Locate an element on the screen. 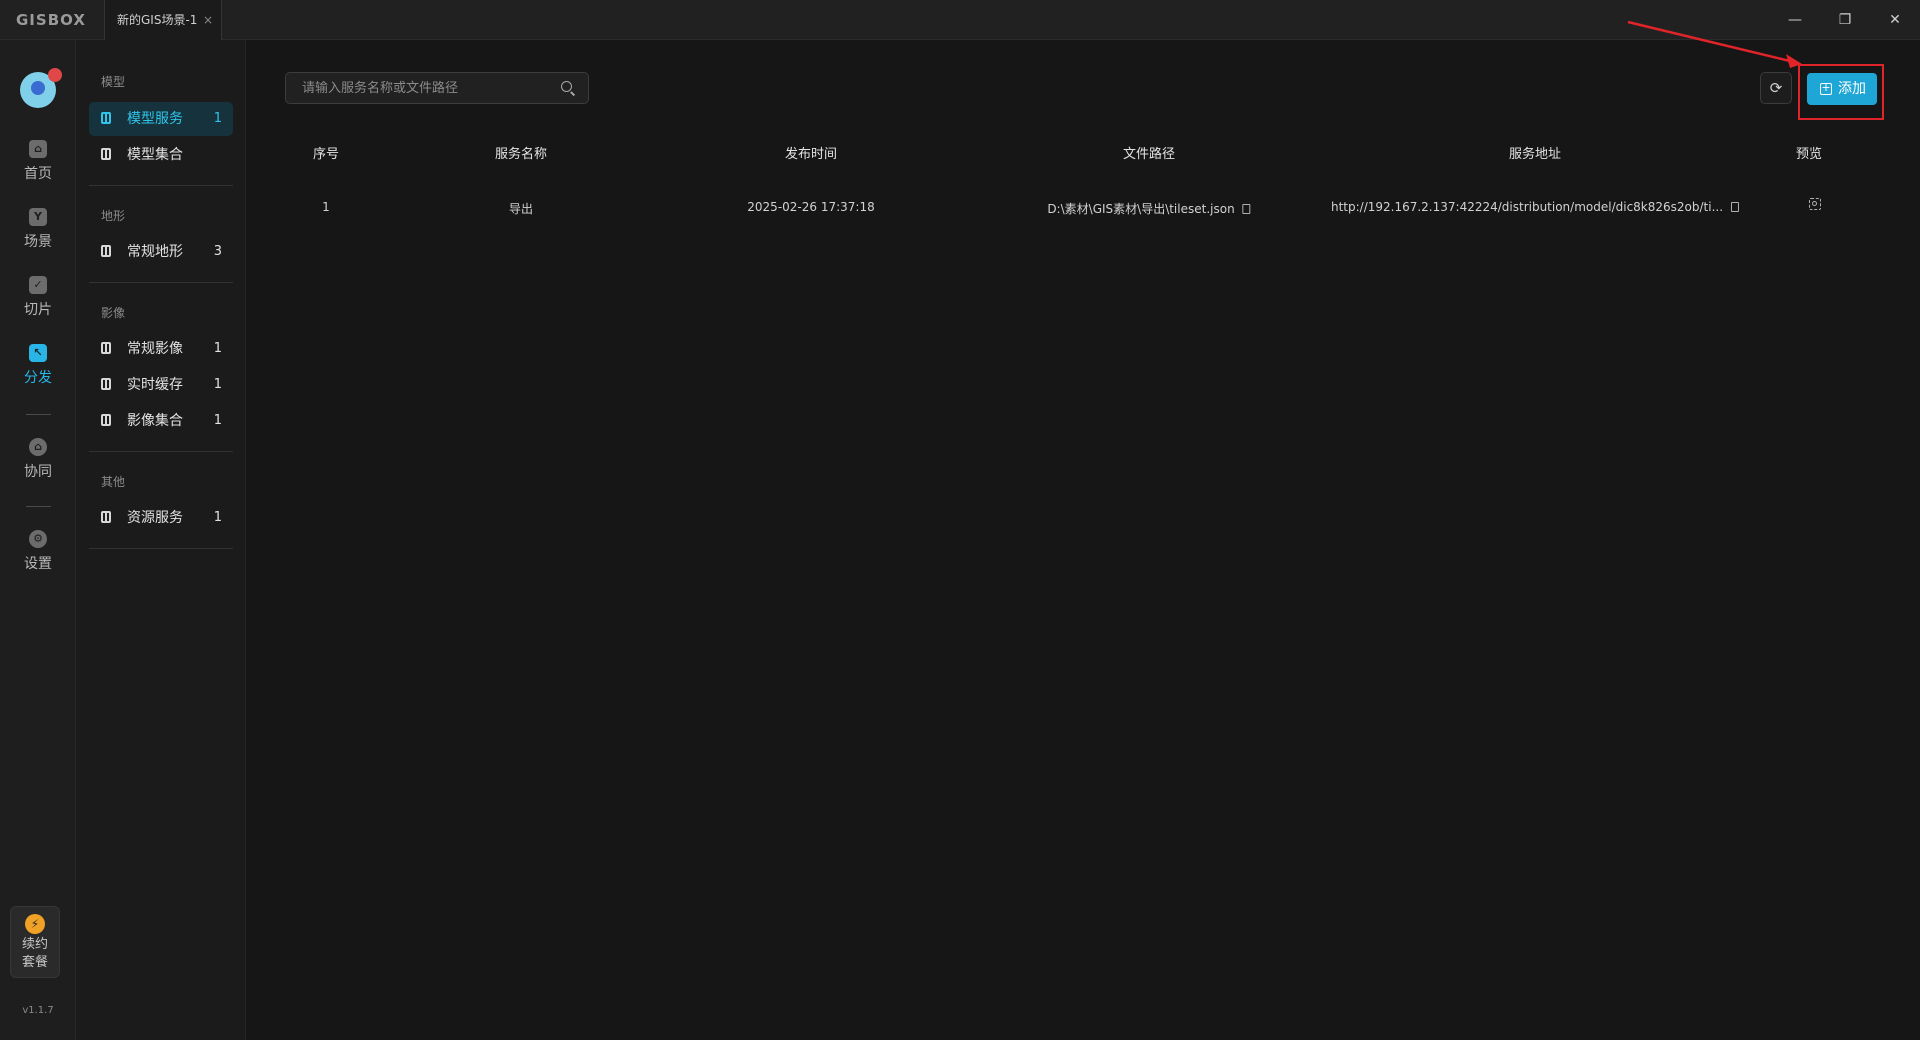  renew-label-line1: 续约 is located at coordinates (34, 944).